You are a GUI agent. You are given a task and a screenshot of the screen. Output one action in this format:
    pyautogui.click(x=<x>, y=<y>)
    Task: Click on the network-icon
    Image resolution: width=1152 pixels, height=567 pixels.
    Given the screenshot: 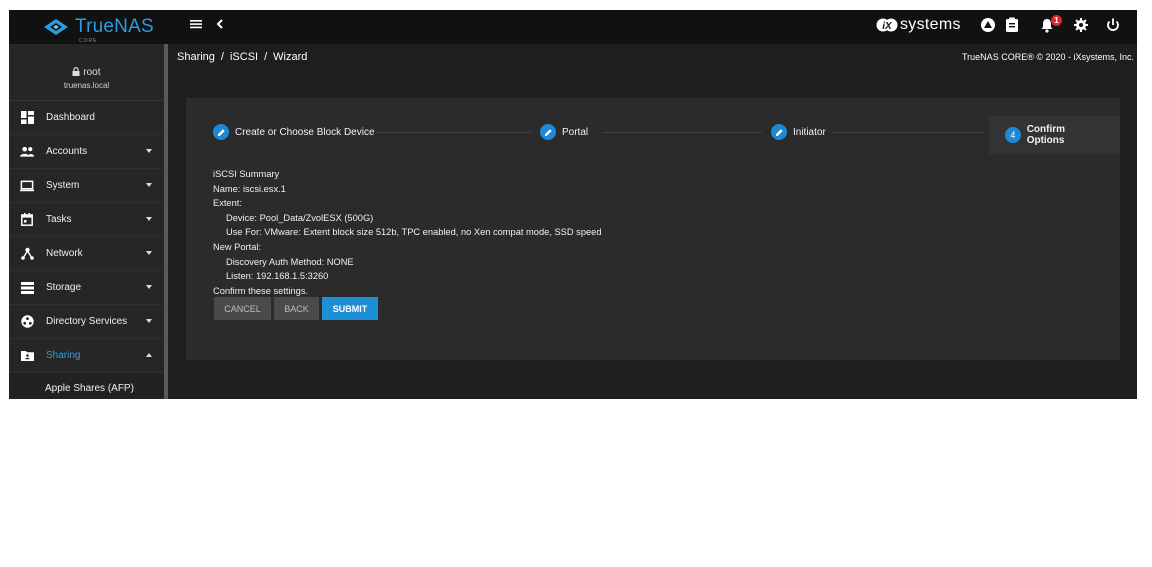 What is the action you would take?
    pyautogui.click(x=27, y=254)
    